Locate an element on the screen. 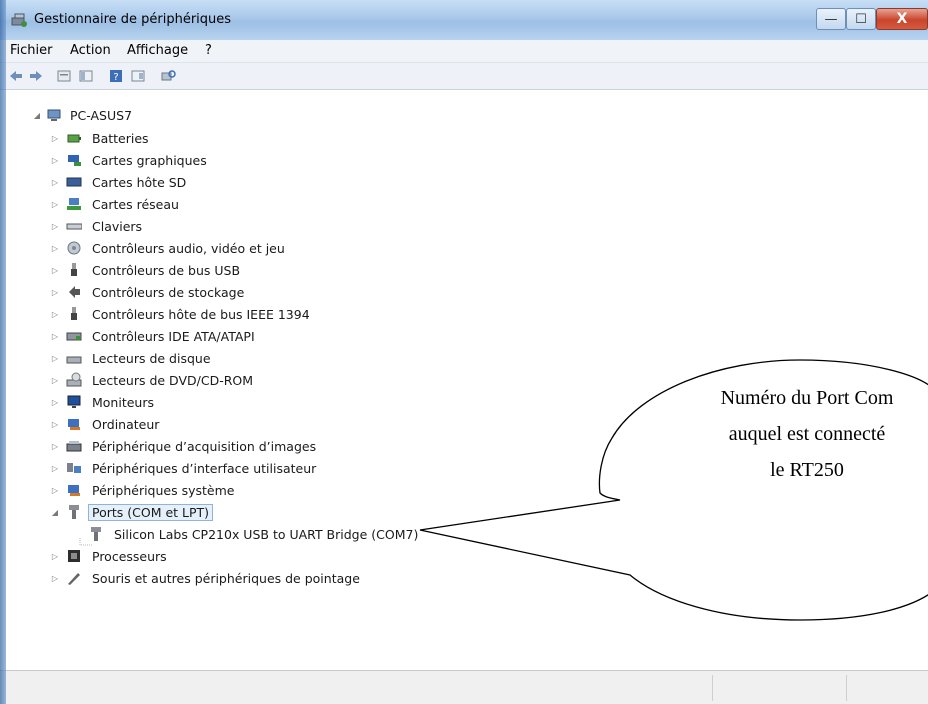  callout-line-2: auquel est connecté is located at coordinates (807, 434).